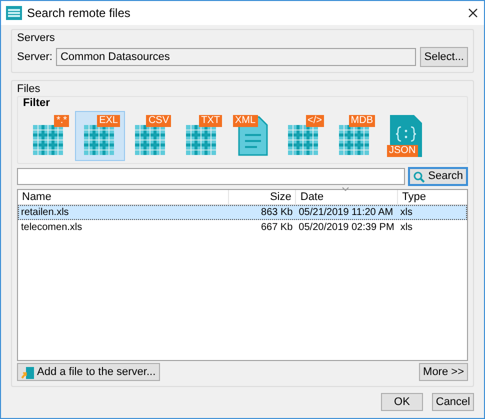  What do you see at coordinates (242, 212) in the screenshot?
I see `file-row: retailen.xls 863 Kb 05/21/2019 11:20 AM xls` at bounding box center [242, 212].